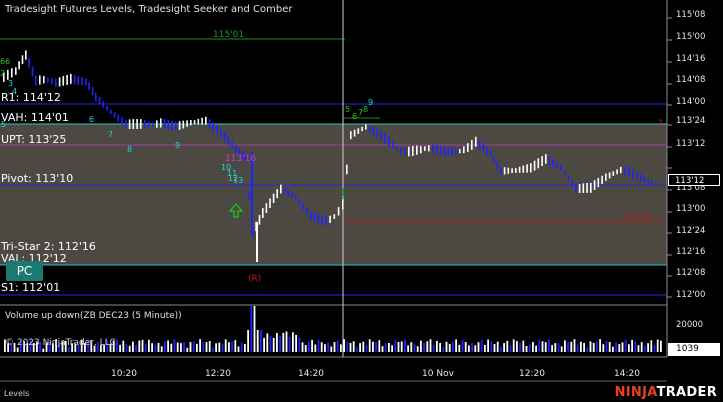 The width and height of the screenshot is (723, 402). What do you see at coordinates (691, 144) in the screenshot?
I see `price-axis-label: 113'12` at bounding box center [691, 144].